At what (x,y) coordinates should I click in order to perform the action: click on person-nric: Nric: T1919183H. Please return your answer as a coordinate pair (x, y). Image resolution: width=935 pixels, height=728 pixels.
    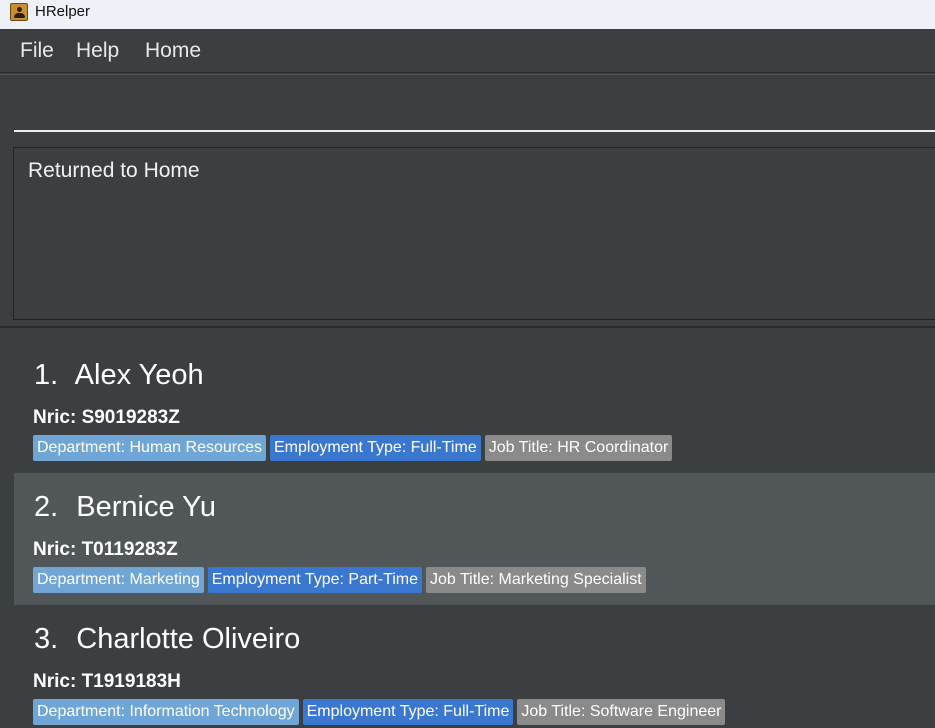
    Looking at the image, I should click on (107, 681).